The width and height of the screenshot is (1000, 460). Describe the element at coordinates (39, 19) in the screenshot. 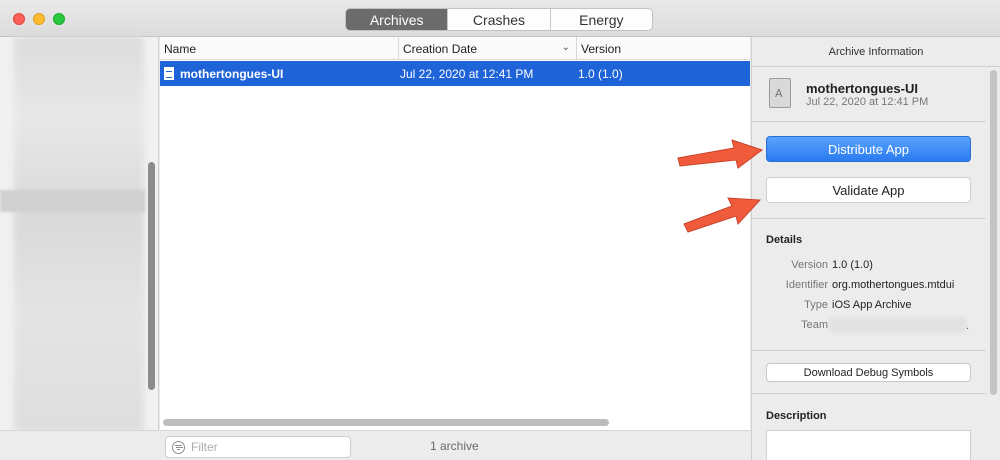

I see `minimize-window-button` at that location.